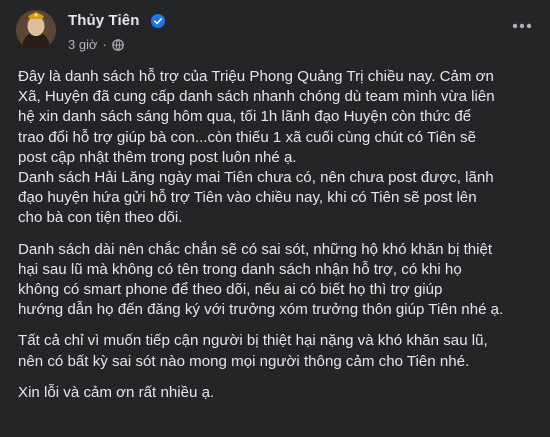 This screenshot has height=437, width=550. I want to click on post-time: 3 giờ, so click(83, 44).